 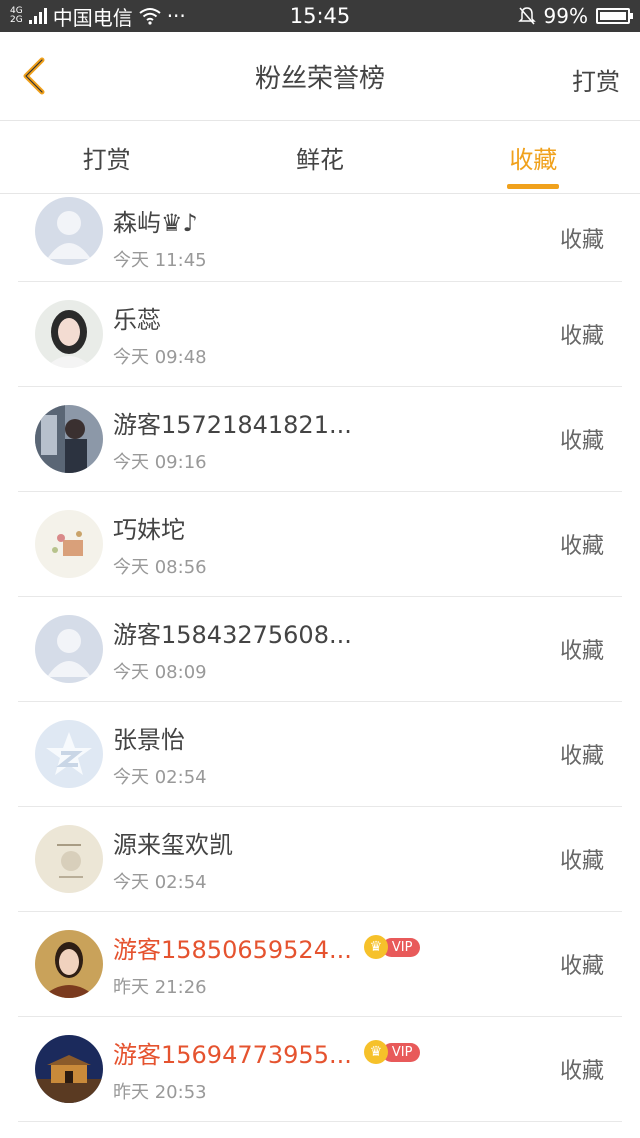 I want to click on tab-flowers: 鲜花, so click(x=319, y=157).